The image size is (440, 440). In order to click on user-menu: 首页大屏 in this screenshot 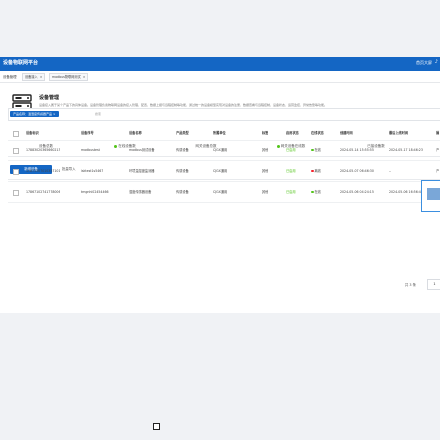, I will do `click(424, 63)`.